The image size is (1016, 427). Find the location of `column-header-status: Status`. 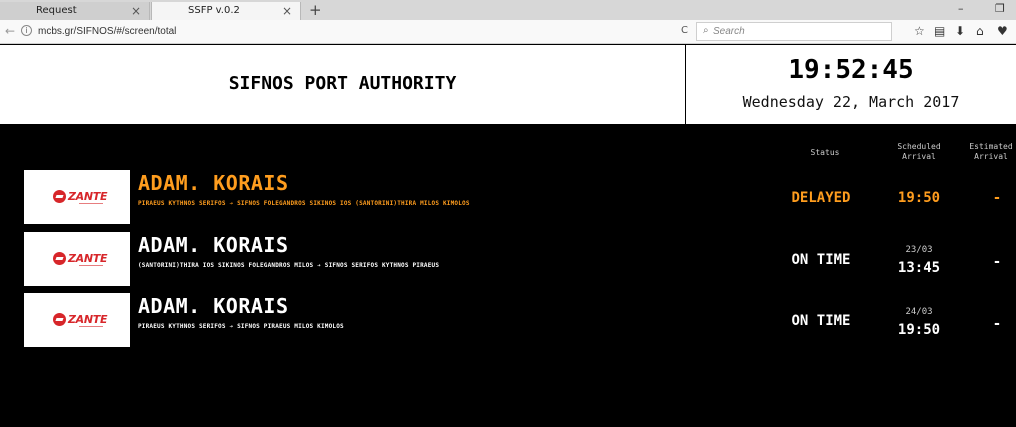

column-header-status: Status is located at coordinates (825, 152).